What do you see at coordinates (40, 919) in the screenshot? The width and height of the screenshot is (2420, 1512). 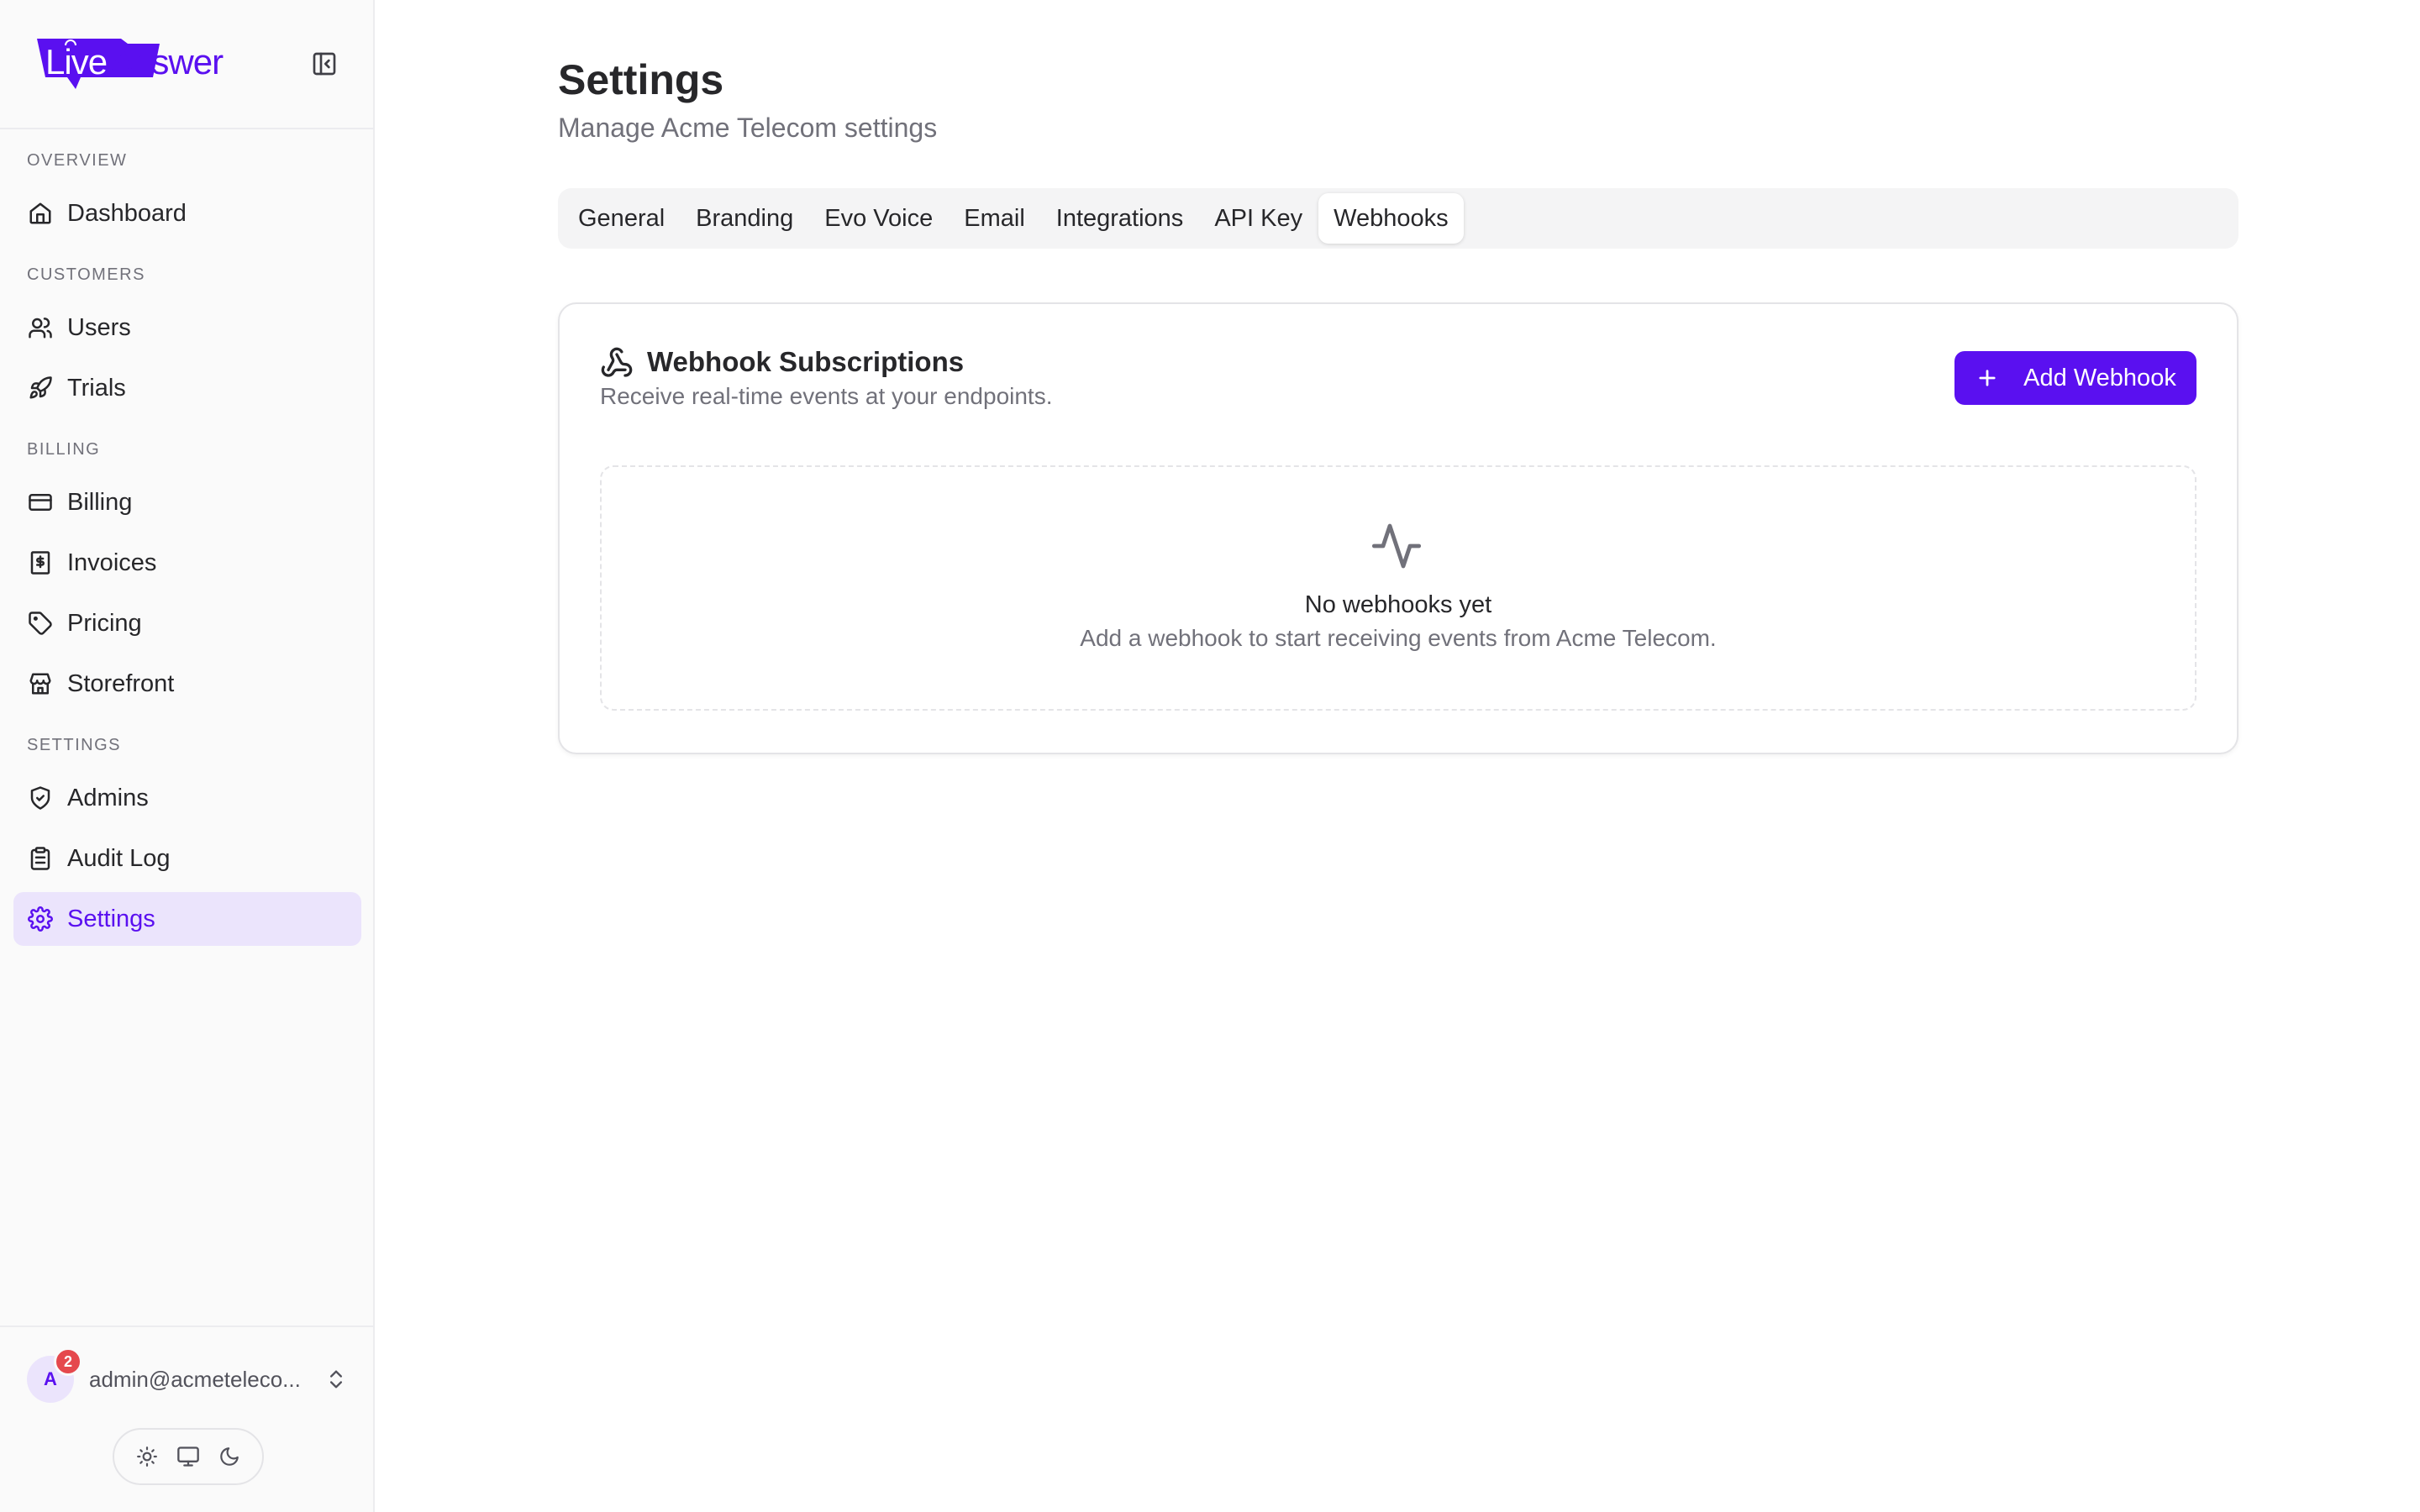 I see `gear-icon` at bounding box center [40, 919].